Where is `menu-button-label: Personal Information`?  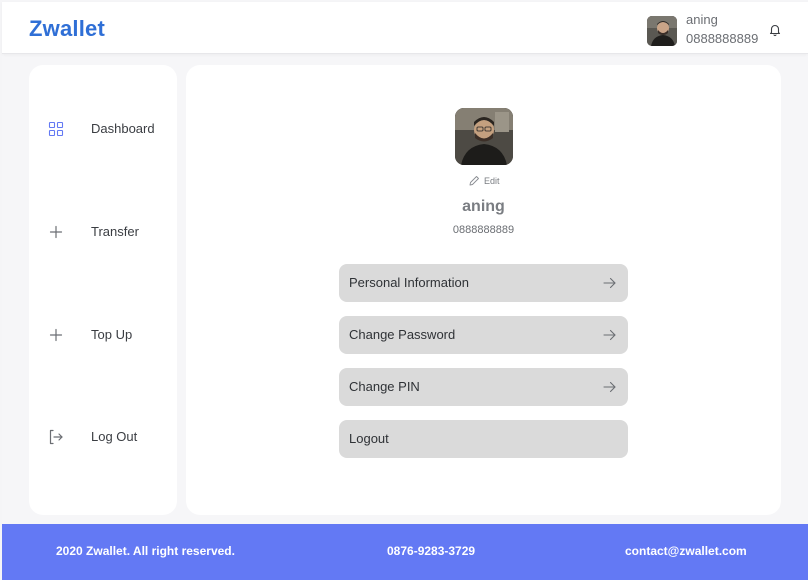 menu-button-label: Personal Information is located at coordinates (409, 282).